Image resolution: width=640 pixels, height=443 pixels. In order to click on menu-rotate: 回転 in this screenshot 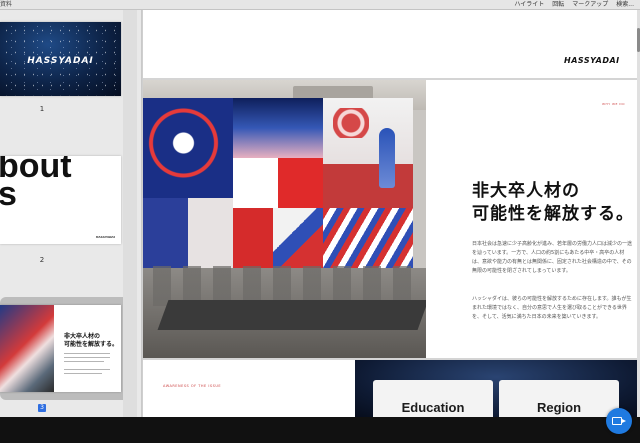, I will do `click(558, 5)`.